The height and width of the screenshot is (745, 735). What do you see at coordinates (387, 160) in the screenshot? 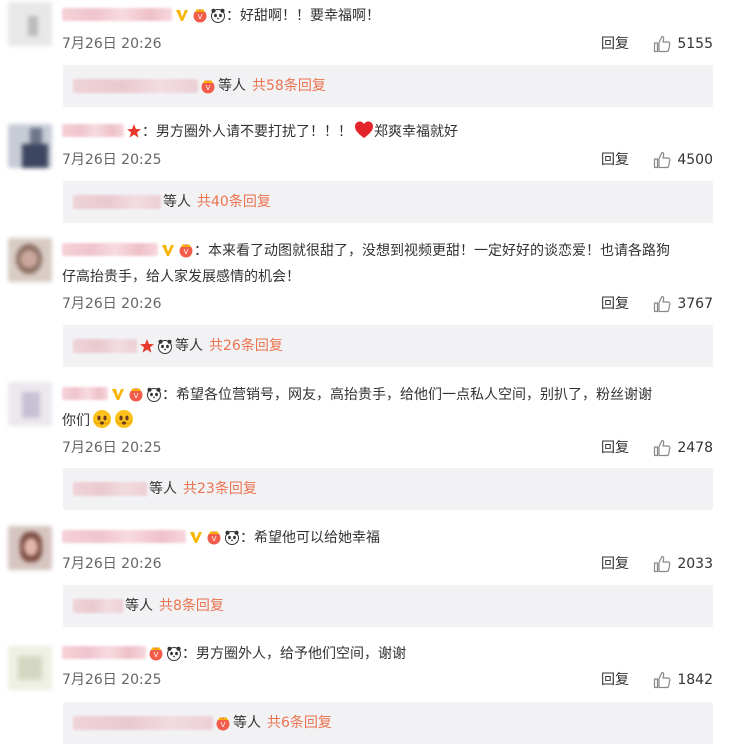
I see `comment-meta: 7月26日 20:25 回复 4500` at bounding box center [387, 160].